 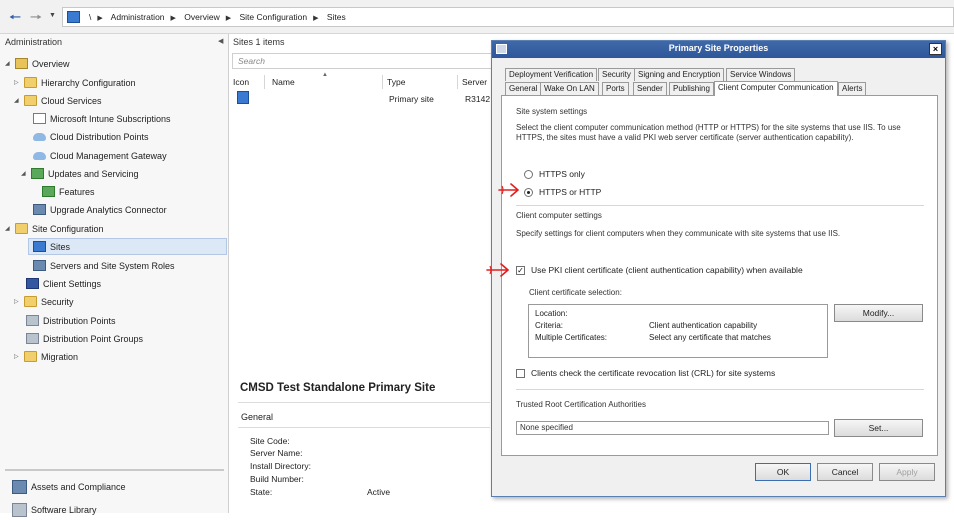 I want to click on tree-item-distribution-points: Distribution Points, so click(x=71, y=321).